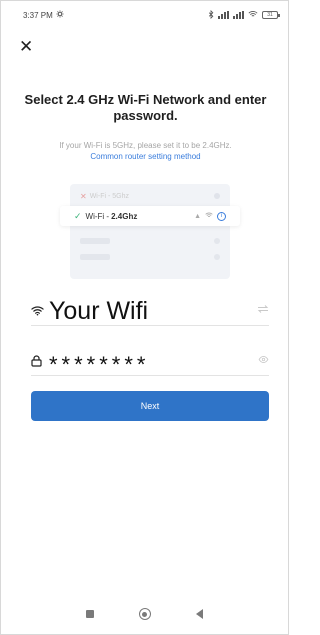  I want to click on check-icon: ✓, so click(78, 215).